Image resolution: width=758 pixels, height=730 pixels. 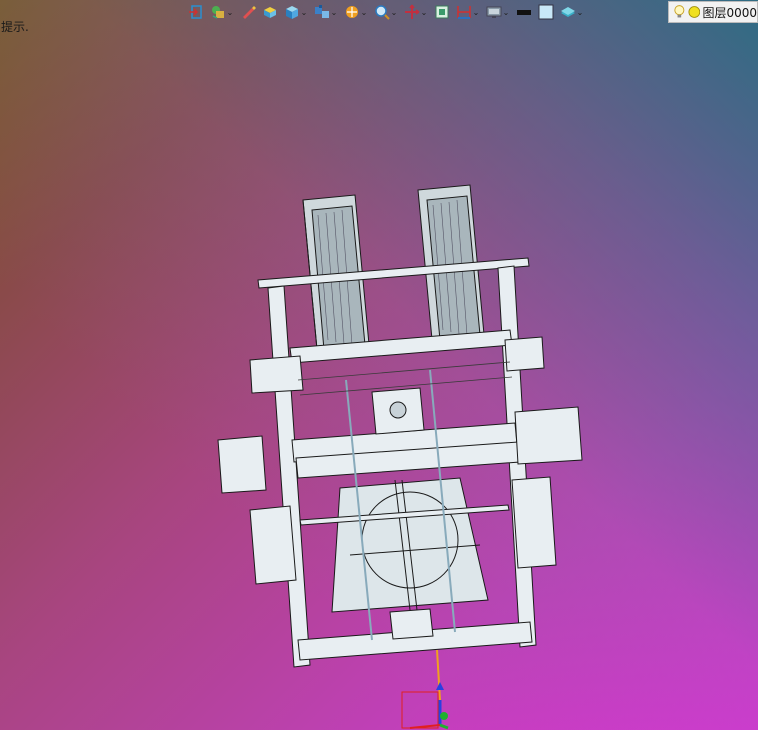 What do you see at coordinates (729, 12) in the screenshot?
I see `layer-name: 图层0000` at bounding box center [729, 12].